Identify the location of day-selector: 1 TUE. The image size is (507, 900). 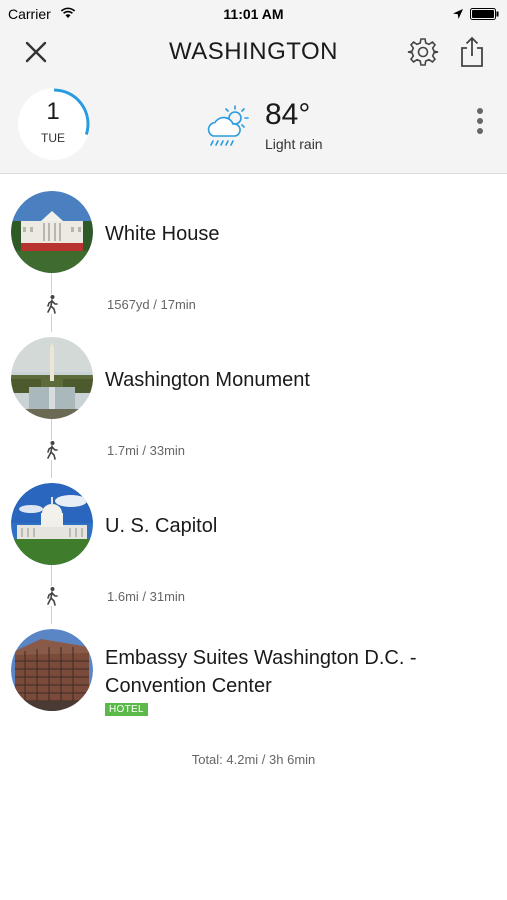
(54, 124).